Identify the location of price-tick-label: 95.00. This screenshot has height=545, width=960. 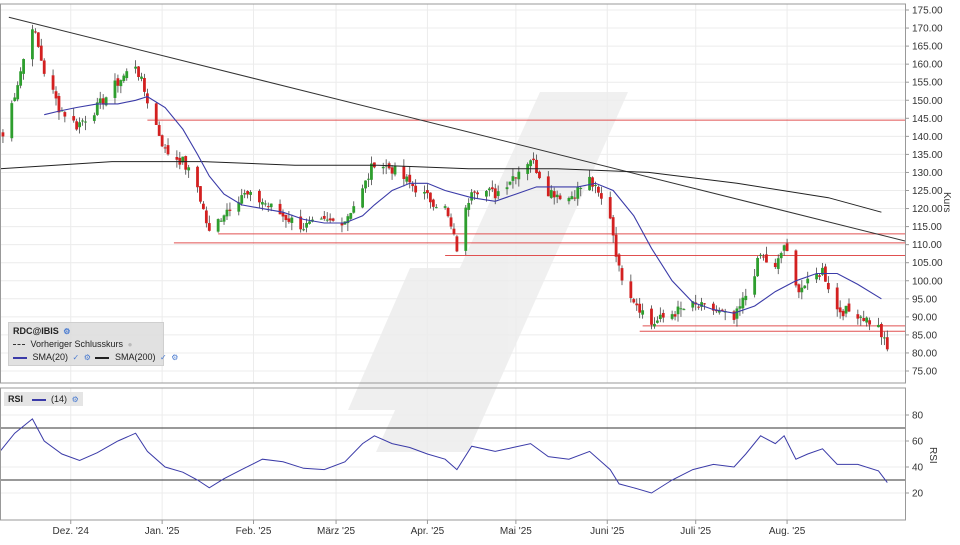
(924, 299).